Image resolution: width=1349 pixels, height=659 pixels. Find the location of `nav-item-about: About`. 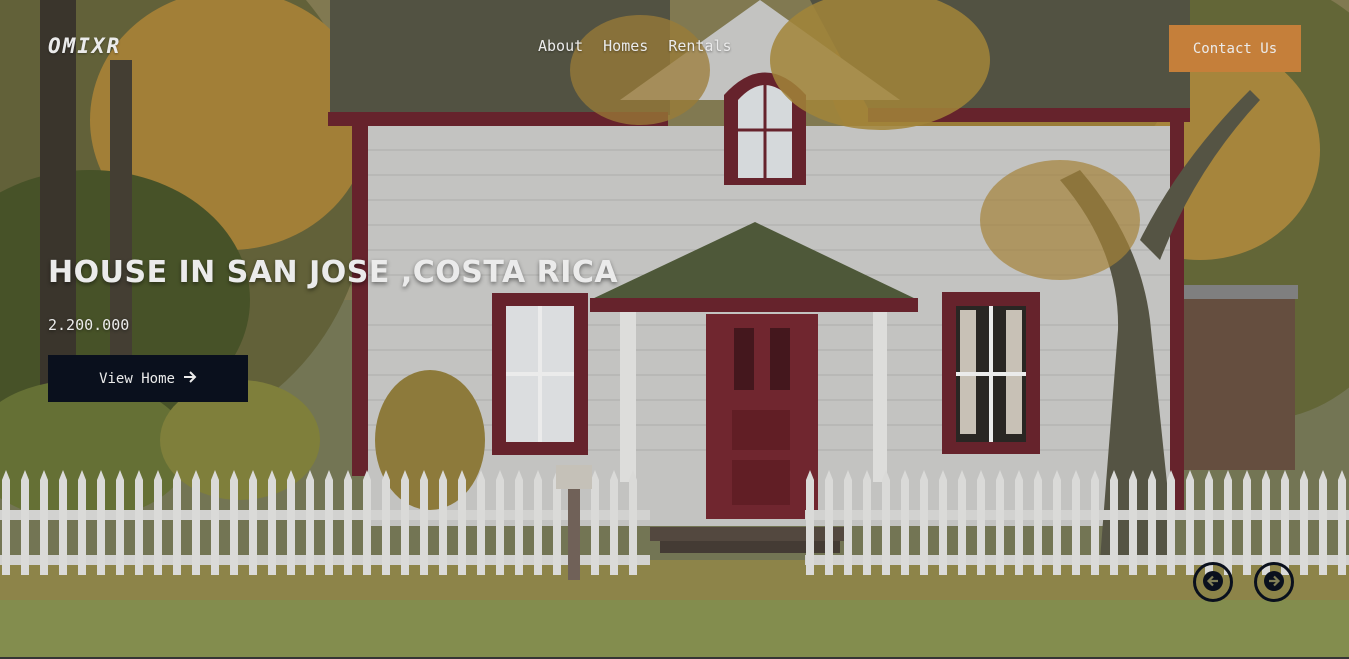

nav-item-about: About is located at coordinates (560, 46).